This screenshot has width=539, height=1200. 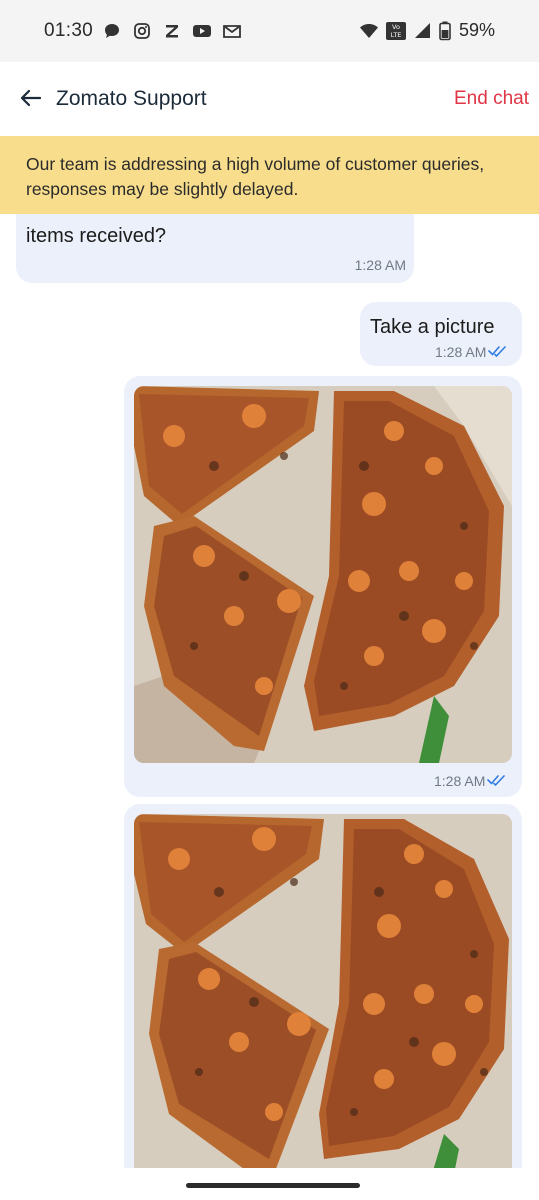 What do you see at coordinates (69, 30) in the screenshot?
I see `status-time: 01:30` at bounding box center [69, 30].